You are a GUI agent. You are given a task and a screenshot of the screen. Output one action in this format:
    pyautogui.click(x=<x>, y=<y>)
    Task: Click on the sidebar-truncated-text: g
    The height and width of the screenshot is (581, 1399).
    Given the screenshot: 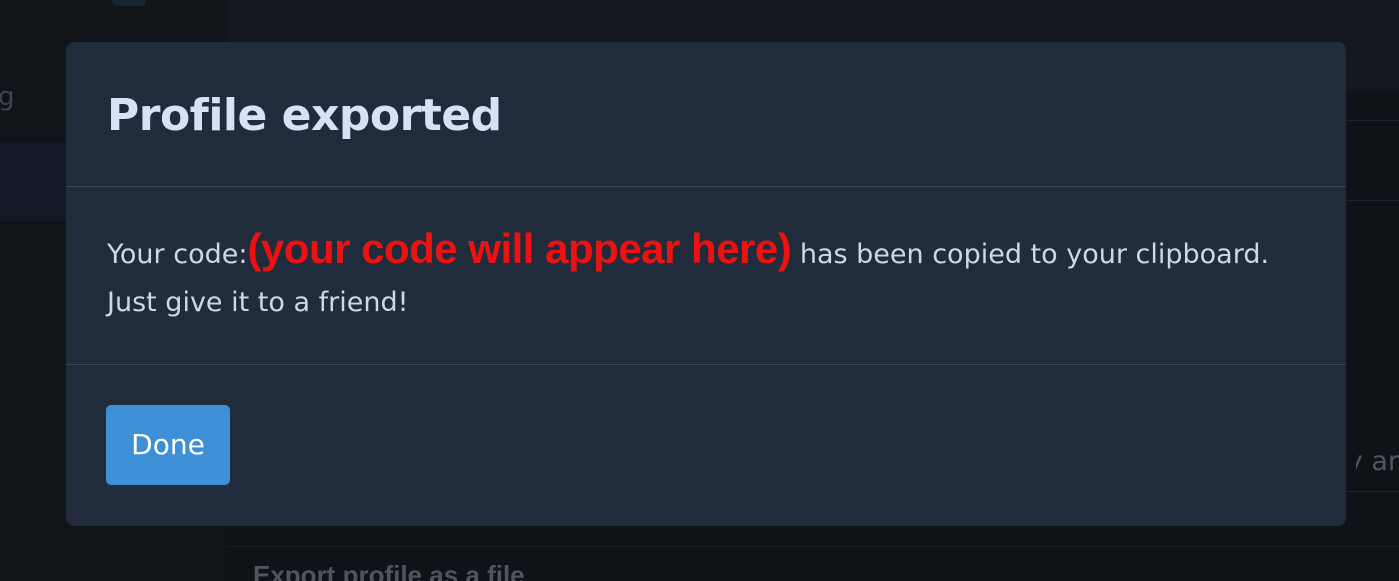 What is the action you would take?
    pyautogui.click(x=7, y=97)
    